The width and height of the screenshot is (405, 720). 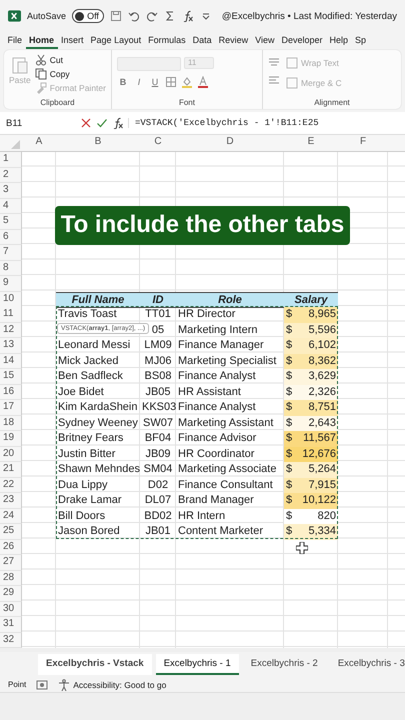 What do you see at coordinates (339, 41) in the screenshot?
I see `ribbon-tab: Help` at bounding box center [339, 41].